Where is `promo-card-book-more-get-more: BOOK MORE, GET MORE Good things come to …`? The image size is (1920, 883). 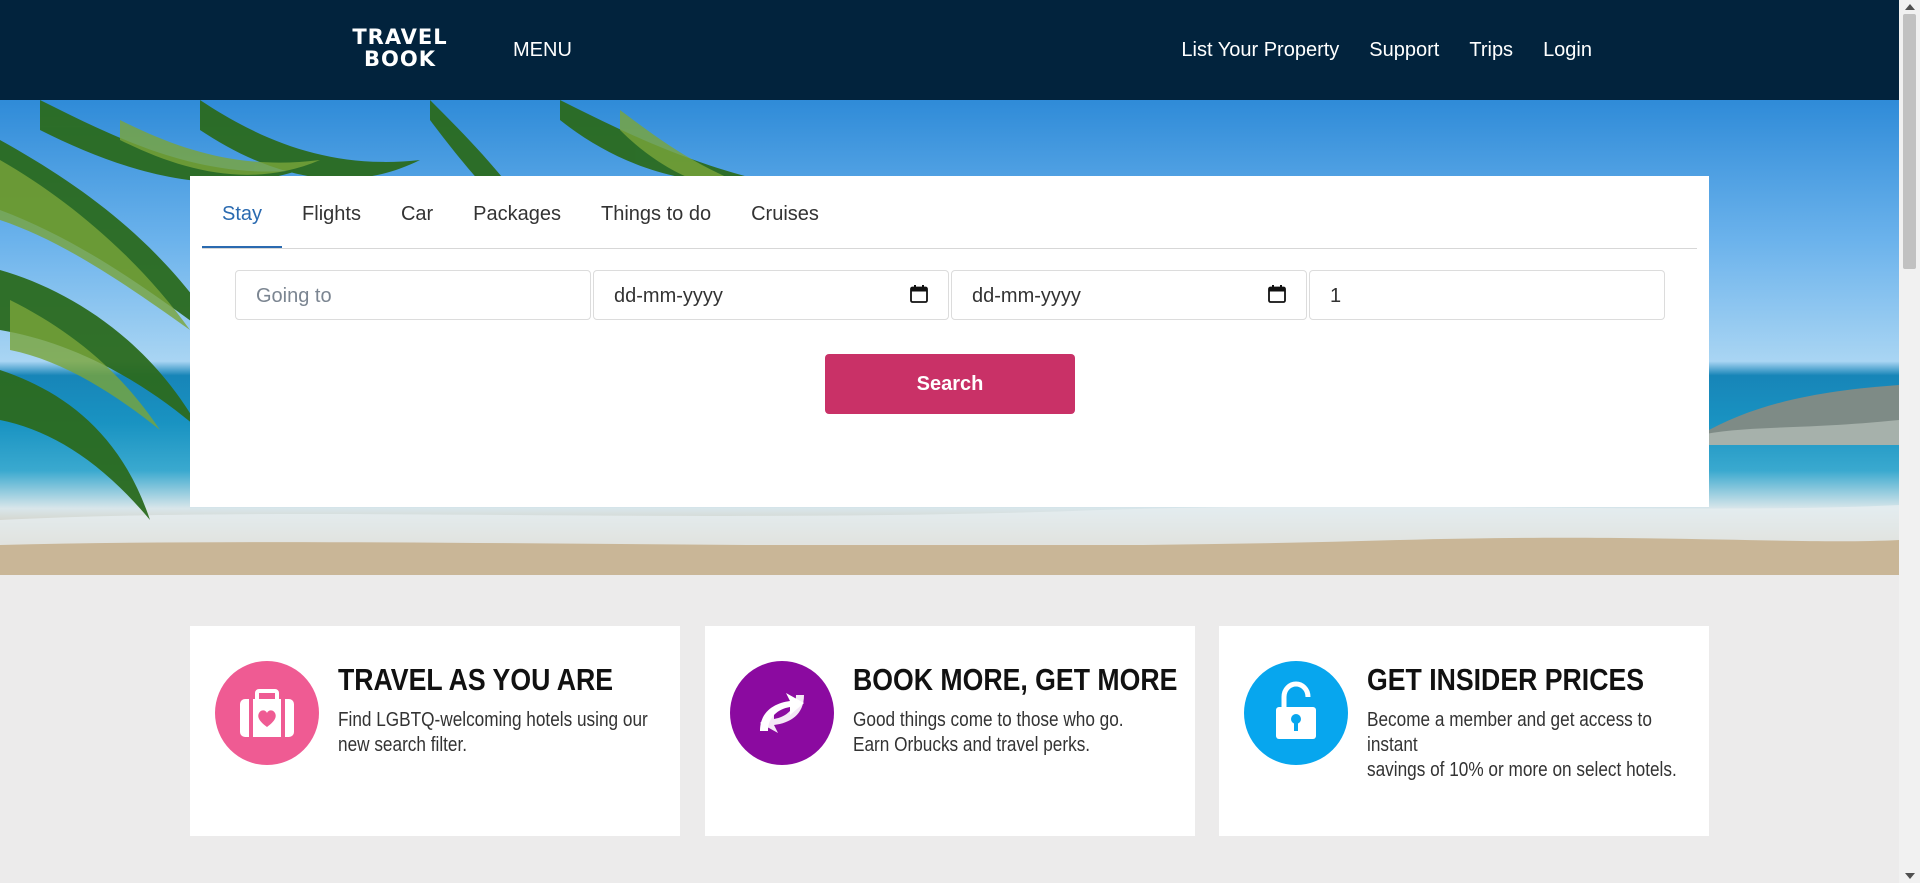 promo-card-book-more-get-more: BOOK MORE, GET MORE Good things come to … is located at coordinates (950, 731).